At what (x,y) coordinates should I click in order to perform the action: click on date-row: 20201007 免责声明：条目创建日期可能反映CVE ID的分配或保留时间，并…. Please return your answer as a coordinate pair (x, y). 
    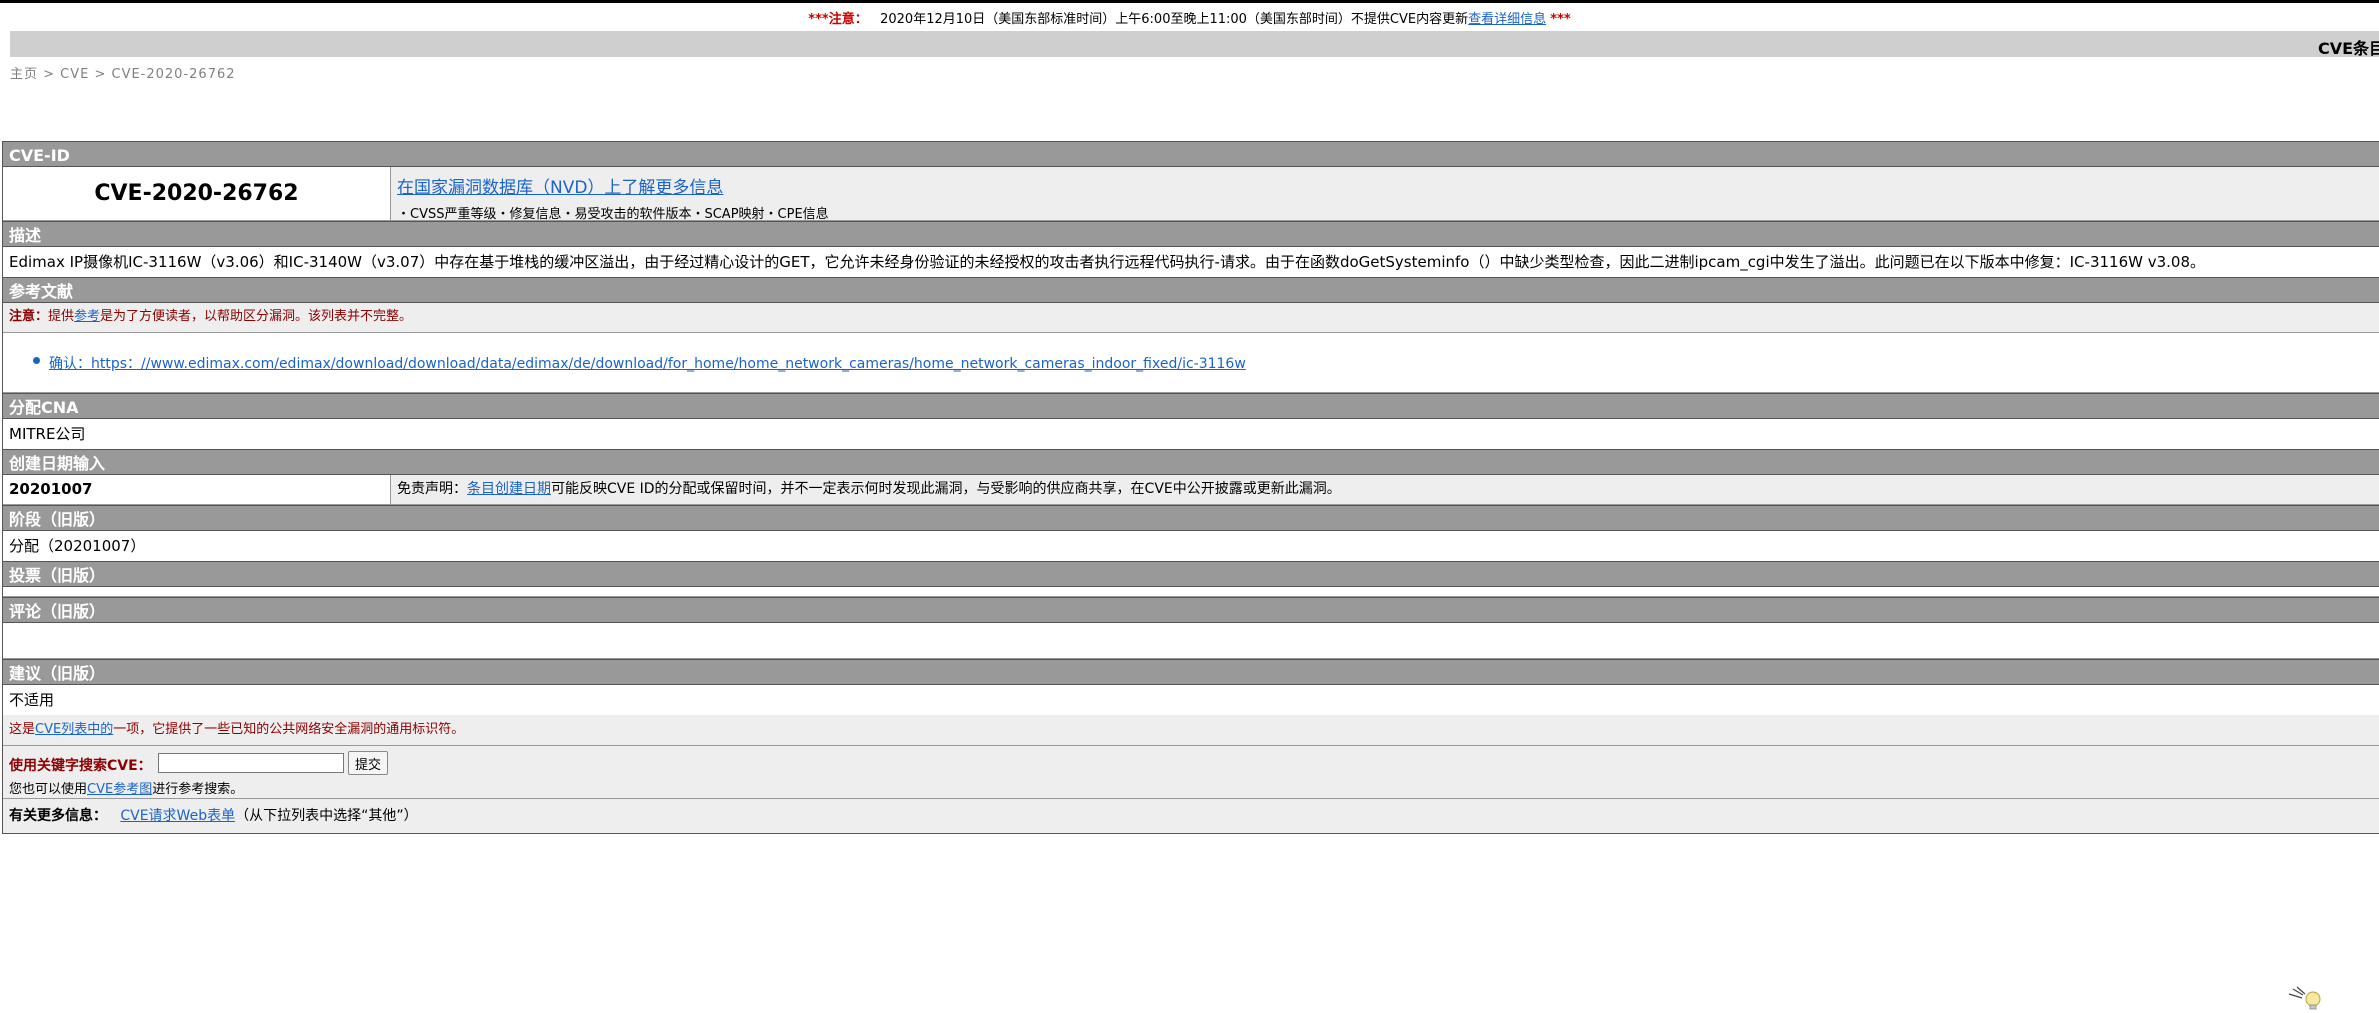
    Looking at the image, I should click on (1191, 490).